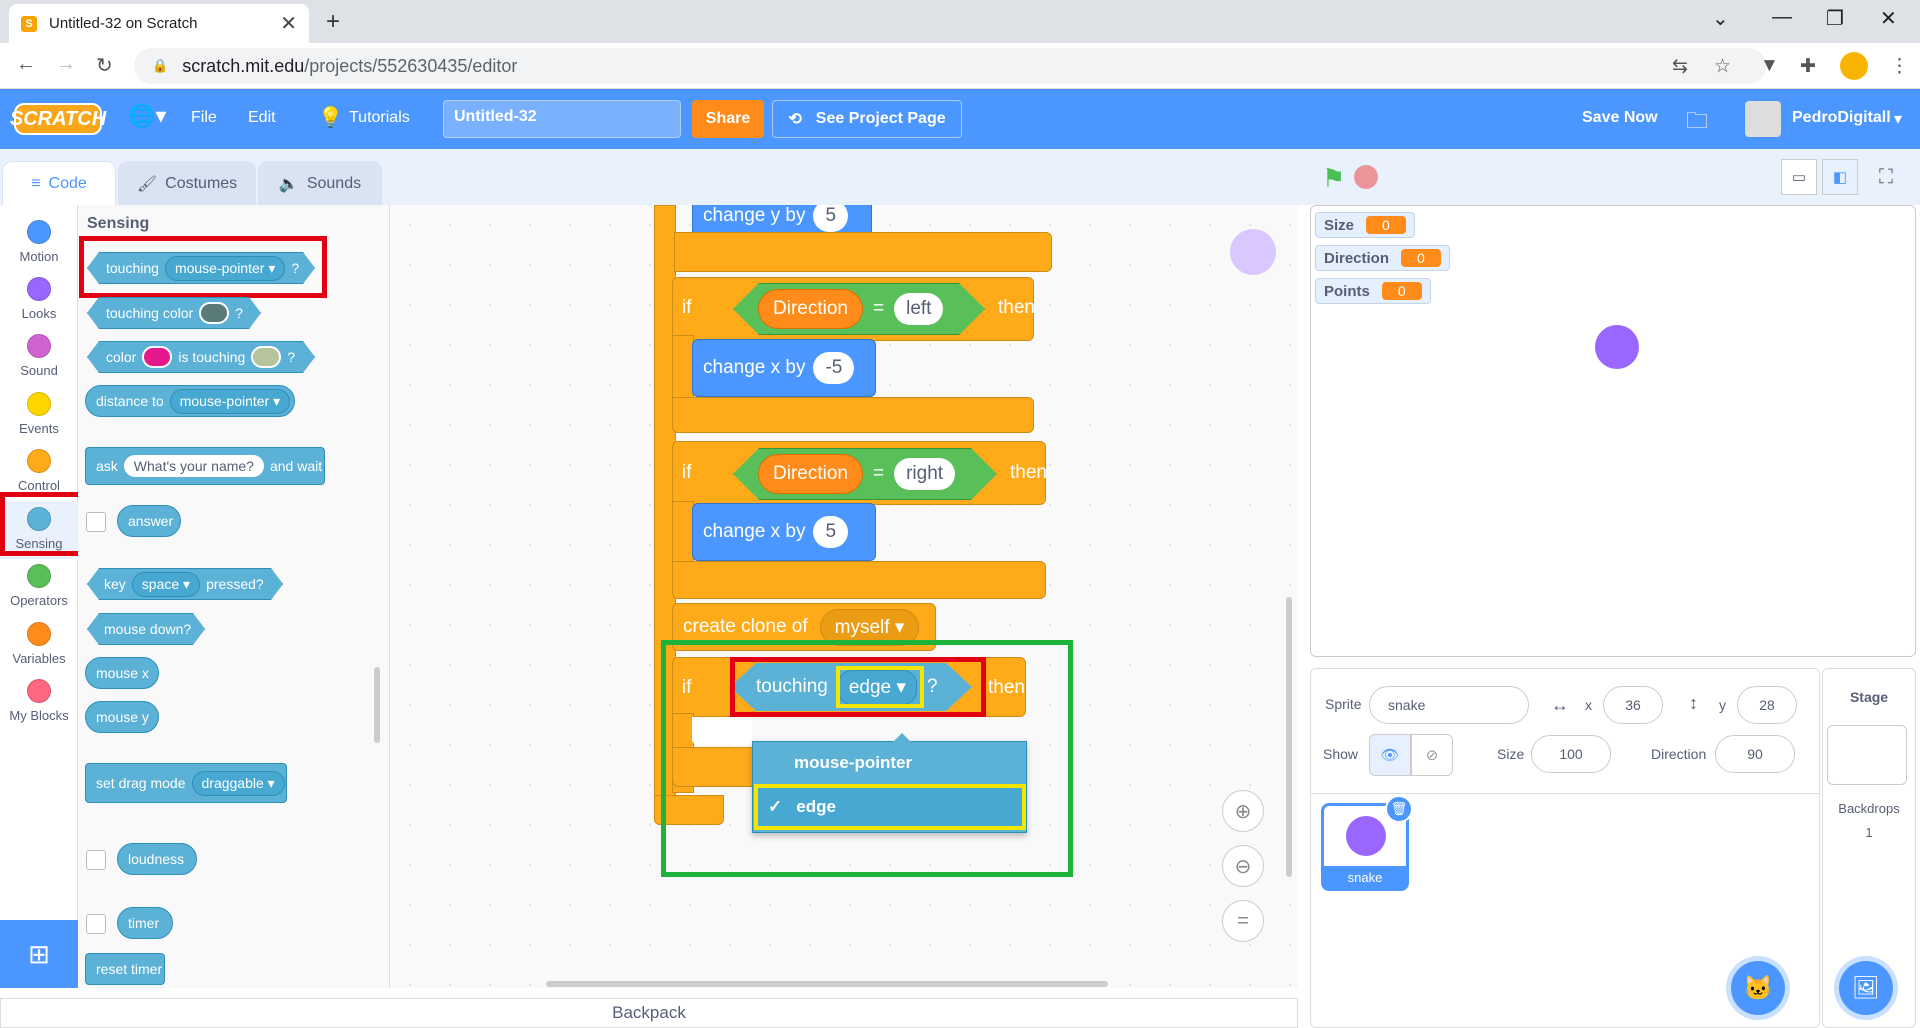  What do you see at coordinates (1680, 66) in the screenshot?
I see `translate-icon: ⇆` at bounding box center [1680, 66].